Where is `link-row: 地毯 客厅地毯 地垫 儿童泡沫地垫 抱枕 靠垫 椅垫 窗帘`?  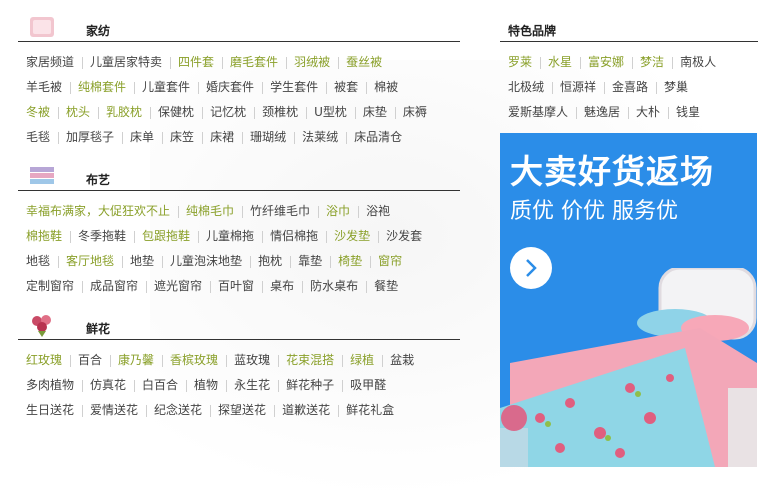 link-row: 地毯 客厅地毯 地垫 儿童泡沫地垫 抱枕 靠垫 椅垫 窗帘 is located at coordinates (239, 261).